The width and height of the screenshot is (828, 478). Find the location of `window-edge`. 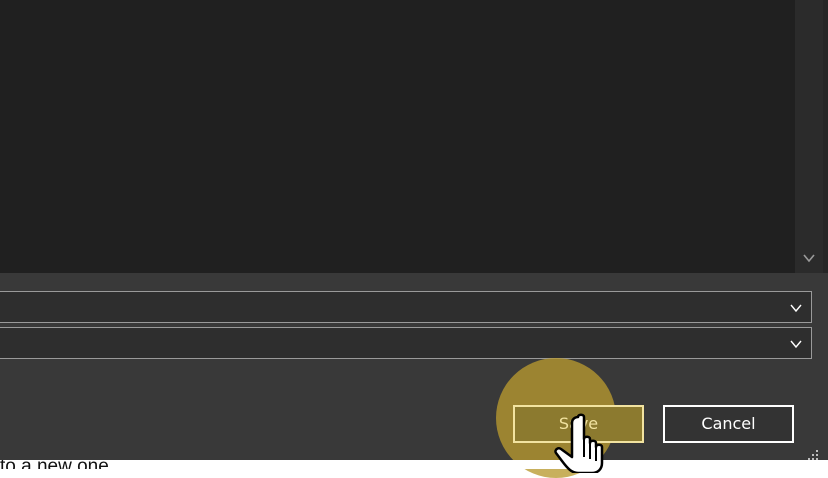

window-edge is located at coordinates (825, 136).